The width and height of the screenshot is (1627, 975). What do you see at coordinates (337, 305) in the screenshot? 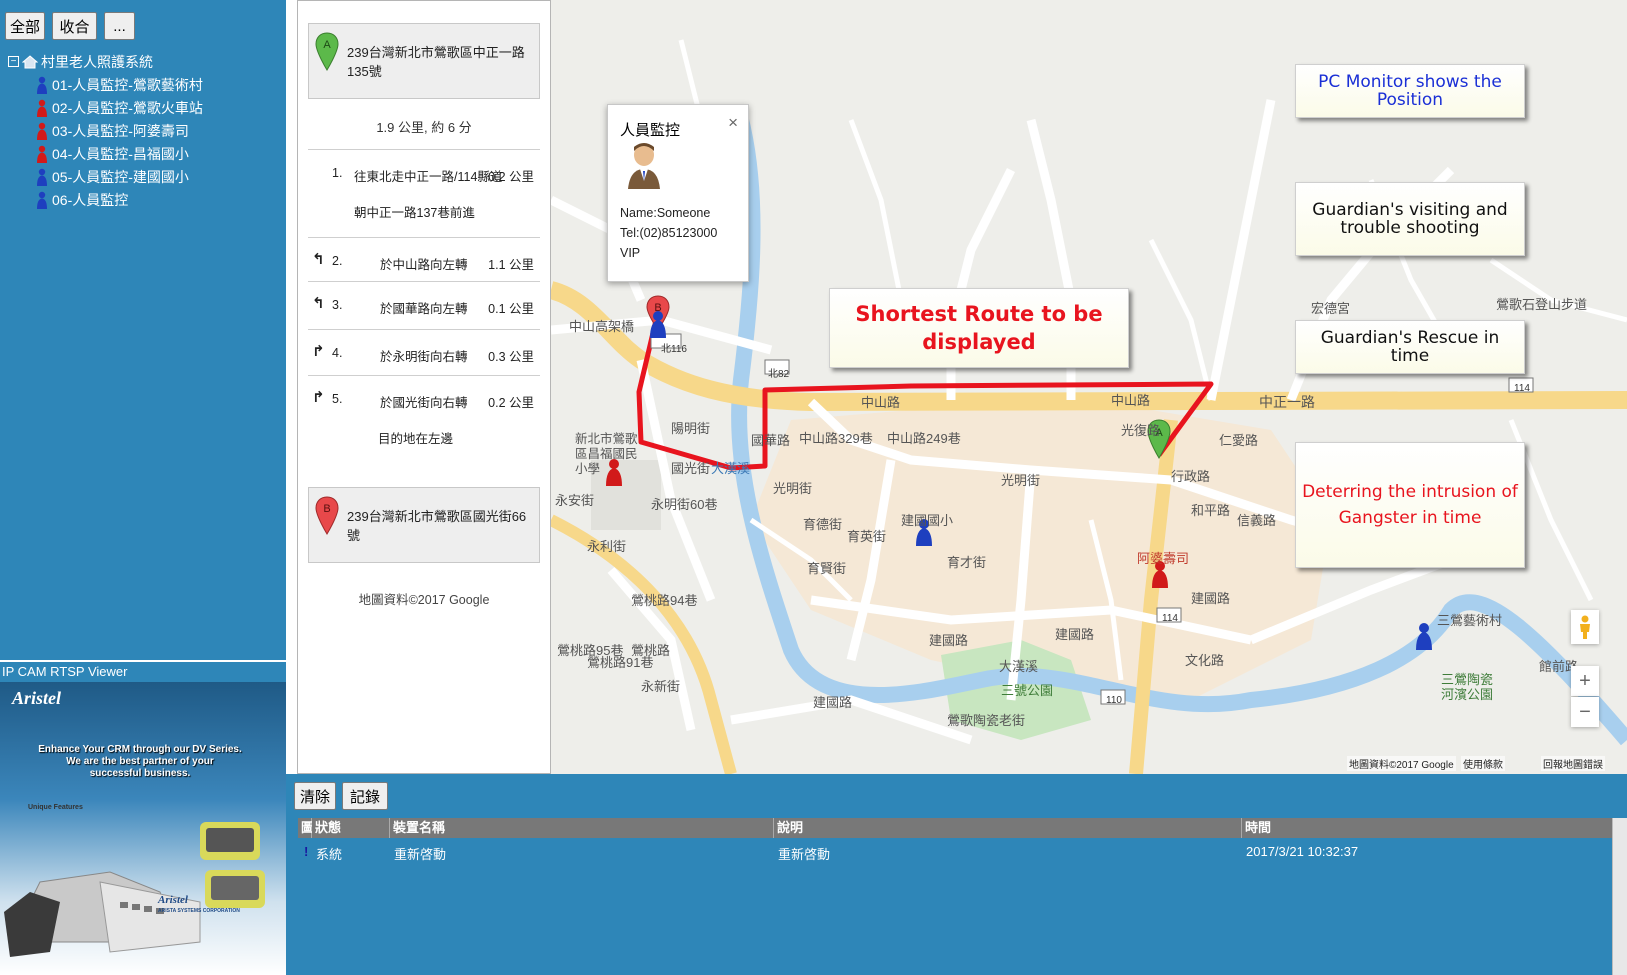
I see `step-number: 3.` at bounding box center [337, 305].